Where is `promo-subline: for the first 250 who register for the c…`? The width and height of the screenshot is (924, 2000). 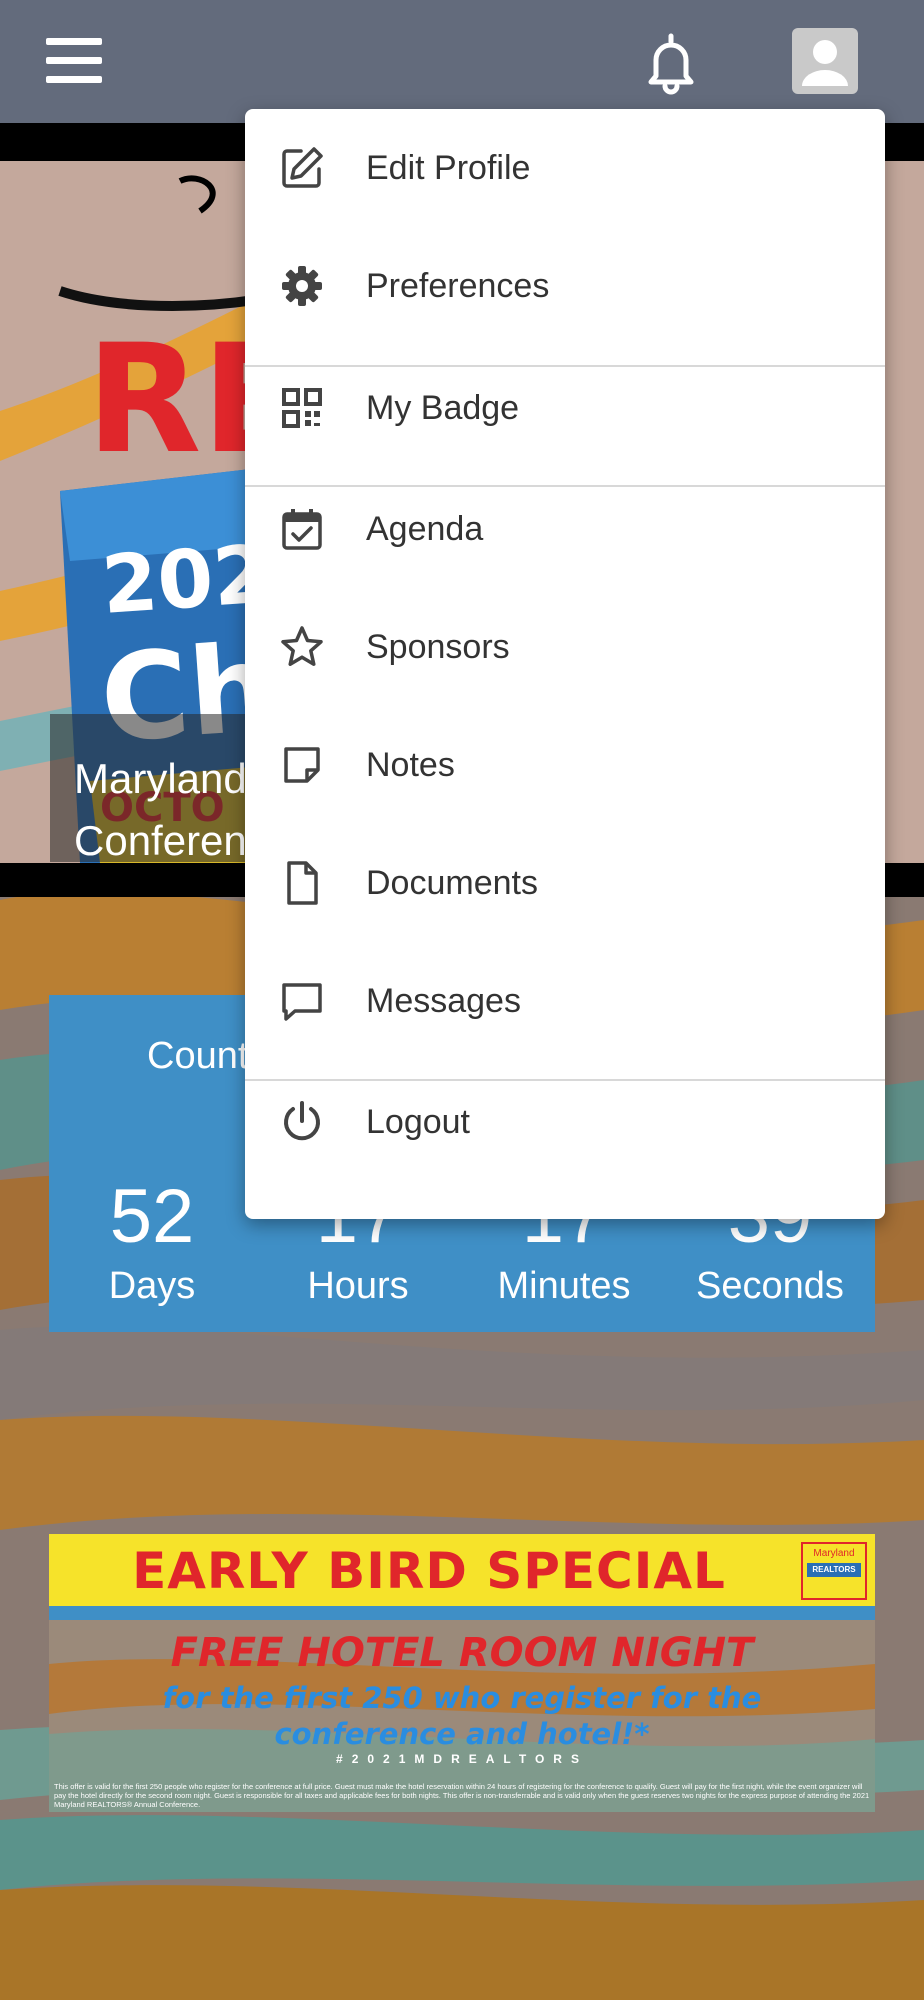
promo-subline: for the first 250 who register for the c… is located at coordinates (462, 1716).